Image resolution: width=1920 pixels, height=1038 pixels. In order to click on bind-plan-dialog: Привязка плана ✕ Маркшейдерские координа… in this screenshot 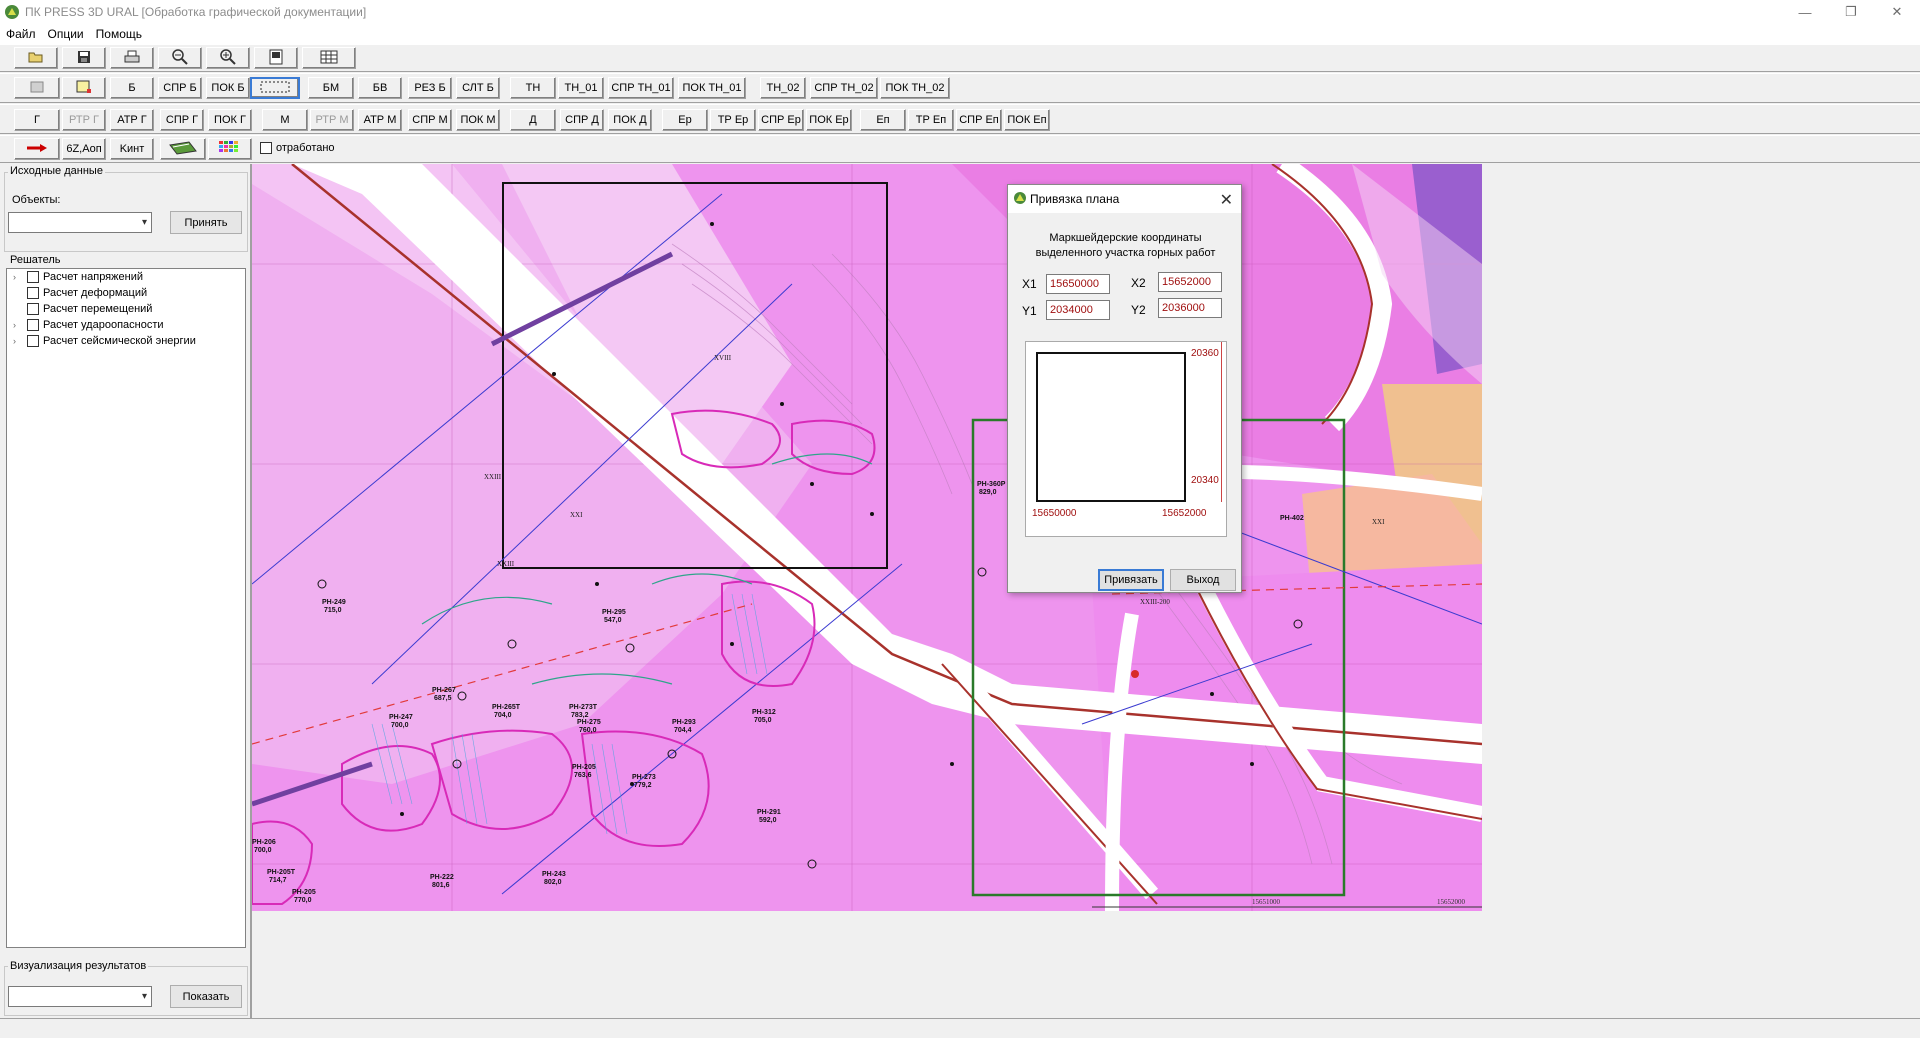, I will do `click(1124, 388)`.